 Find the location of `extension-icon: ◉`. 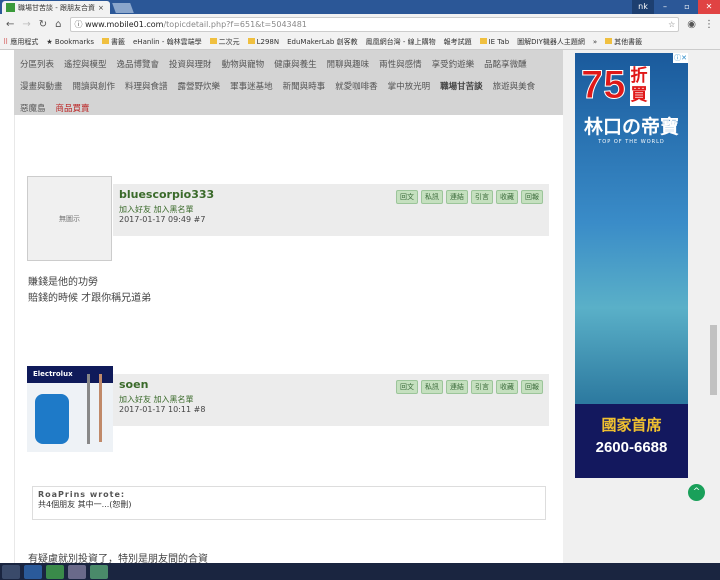

extension-icon: ◉ is located at coordinates (691, 24).